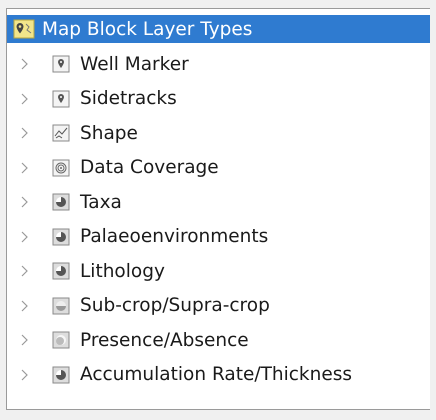 Image resolution: width=436 pixels, height=420 pixels. What do you see at coordinates (218, 167) in the screenshot?
I see `tree-item: Data Coverage` at bounding box center [218, 167].